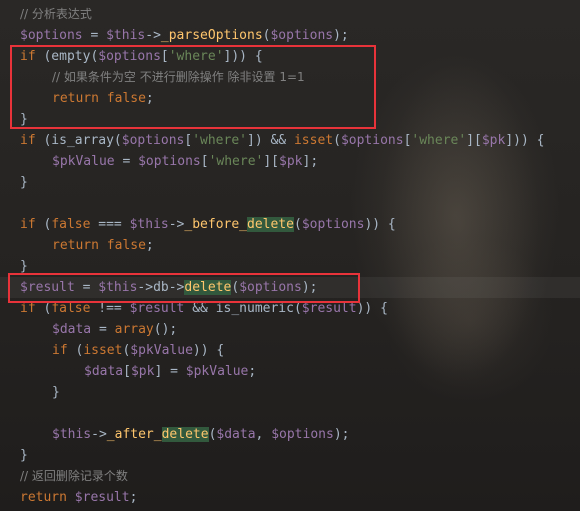  I want to click on code-token-plain: (is_array(, so click(78, 140).